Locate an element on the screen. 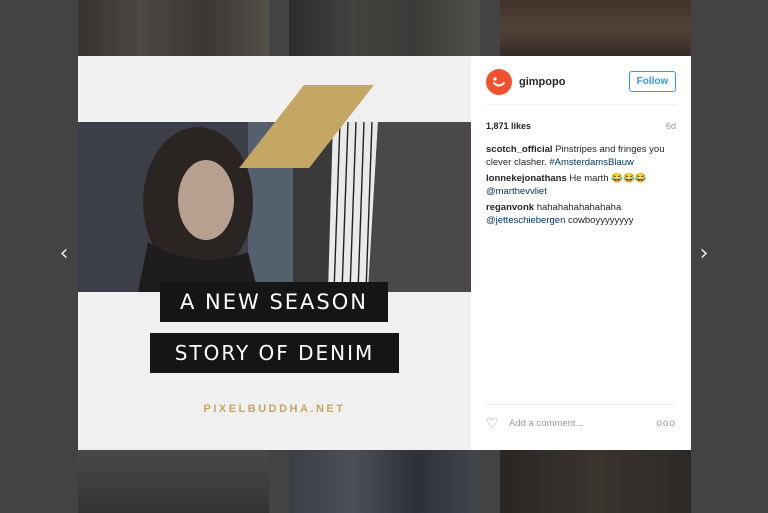 This screenshot has height=513, width=768. mention-link: @marthevvliet is located at coordinates (516, 191).